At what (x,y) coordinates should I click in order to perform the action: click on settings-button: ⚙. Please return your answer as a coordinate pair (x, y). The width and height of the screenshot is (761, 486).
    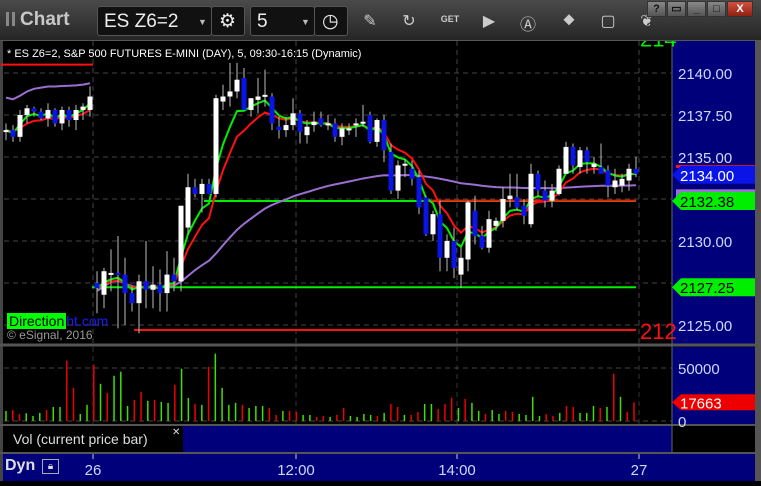
    Looking at the image, I should click on (228, 21).